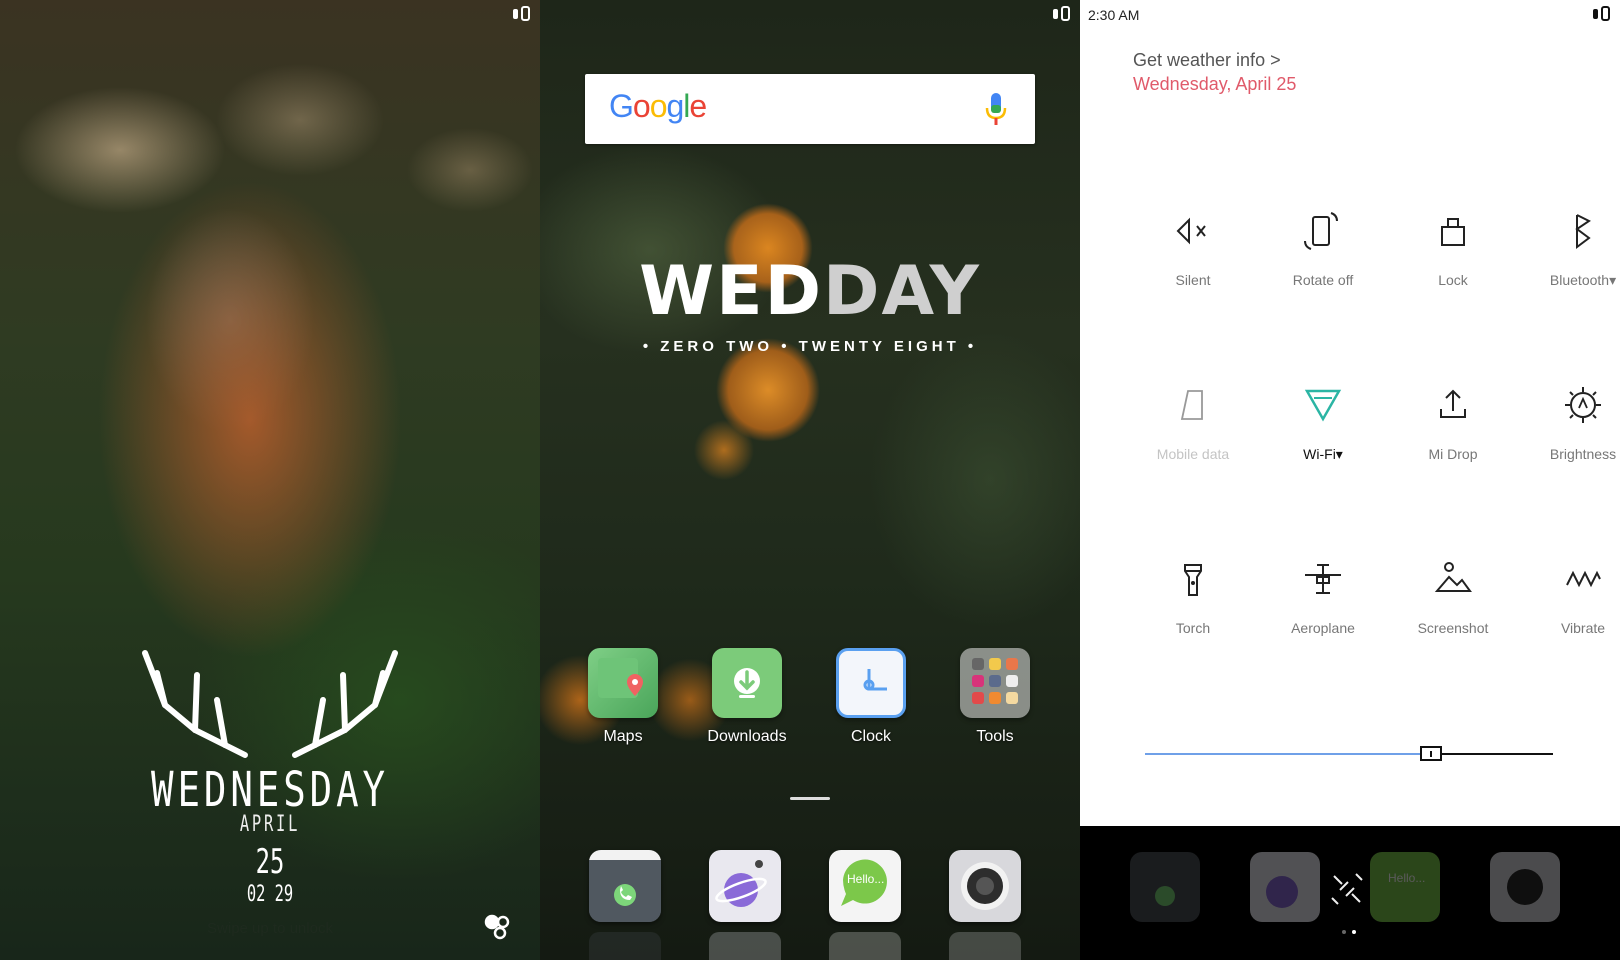 This screenshot has width=1620, height=960. I want to click on google-logo-letter: g, so click(675, 106).